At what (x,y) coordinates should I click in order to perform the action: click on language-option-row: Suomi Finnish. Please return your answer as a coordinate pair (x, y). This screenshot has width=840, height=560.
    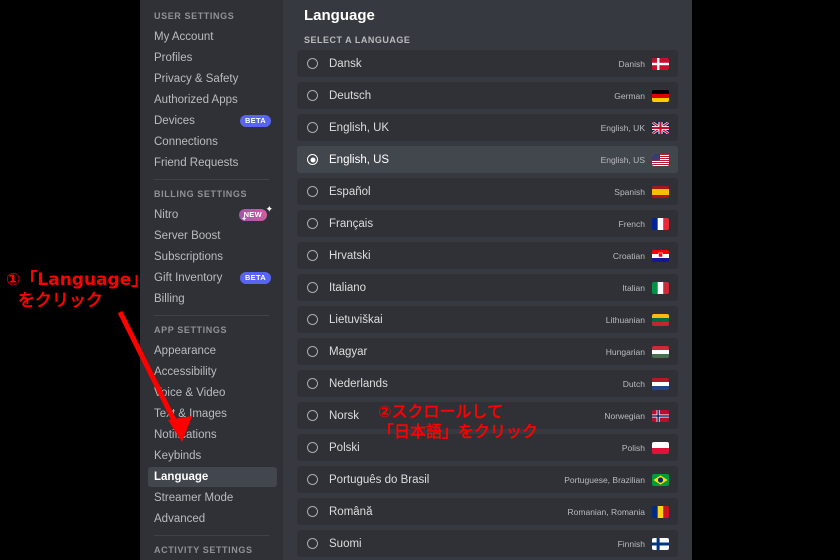
    Looking at the image, I should click on (487, 543).